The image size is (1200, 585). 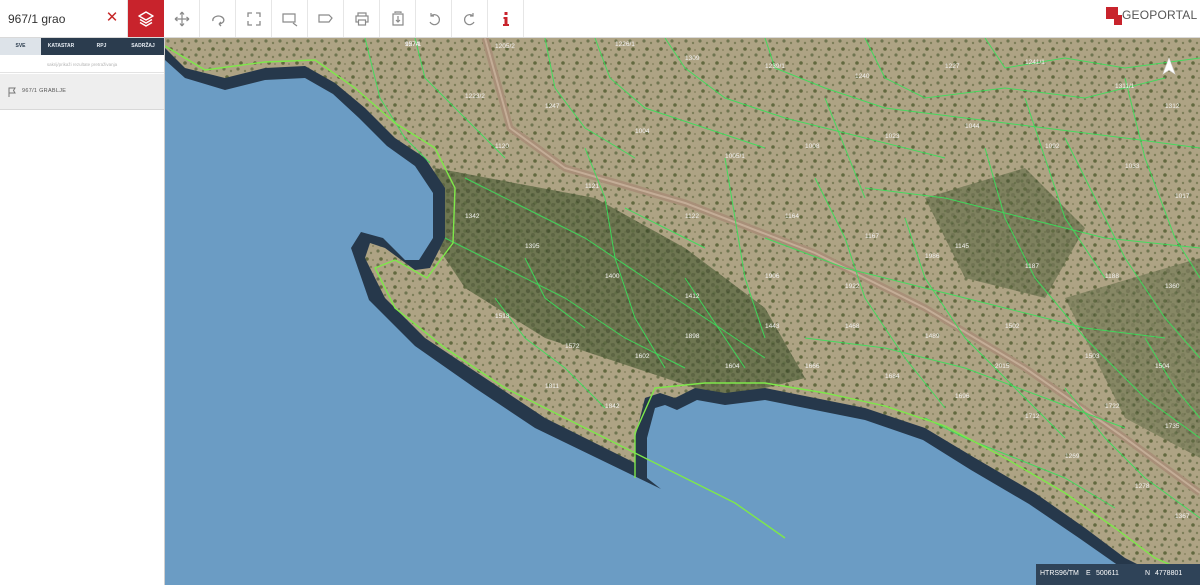 What do you see at coordinates (692, 296) in the screenshot?
I see `parcel-label: 1412` at bounding box center [692, 296].